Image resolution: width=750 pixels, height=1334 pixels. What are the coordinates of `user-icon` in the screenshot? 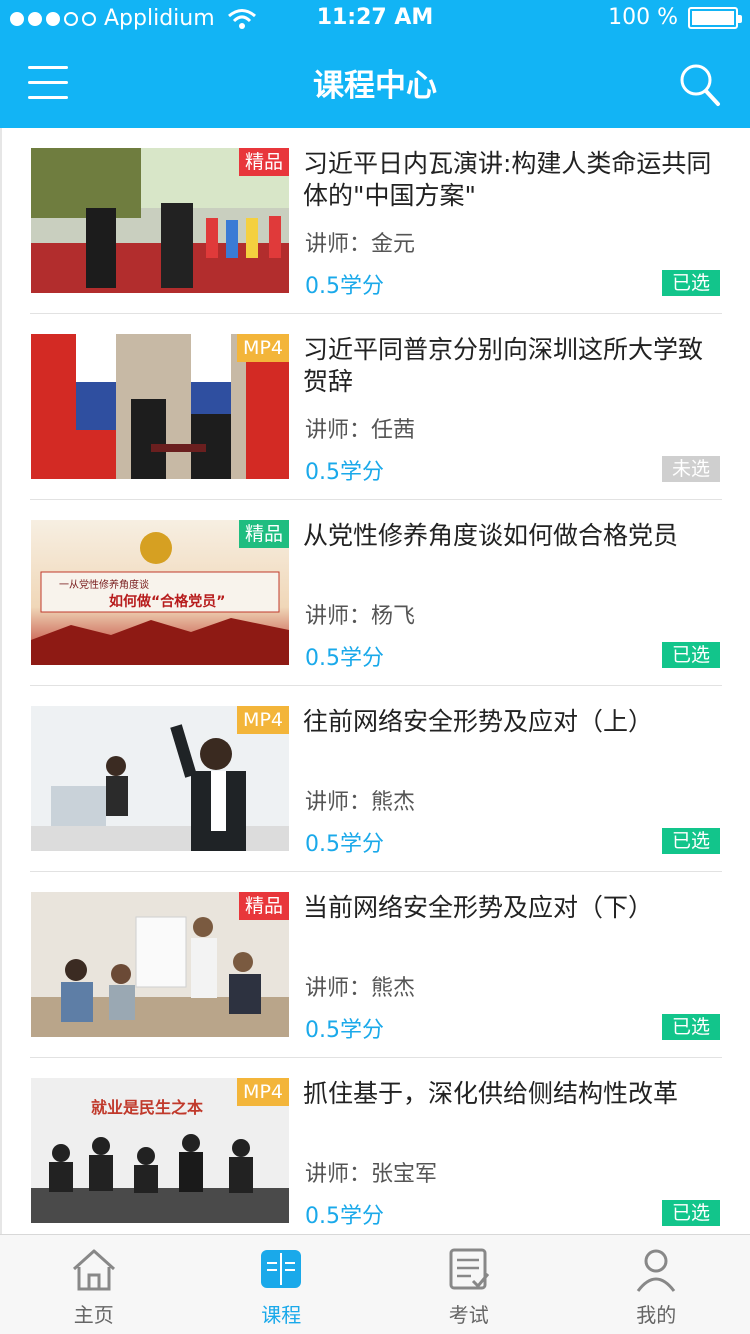 It's located at (656, 1270).